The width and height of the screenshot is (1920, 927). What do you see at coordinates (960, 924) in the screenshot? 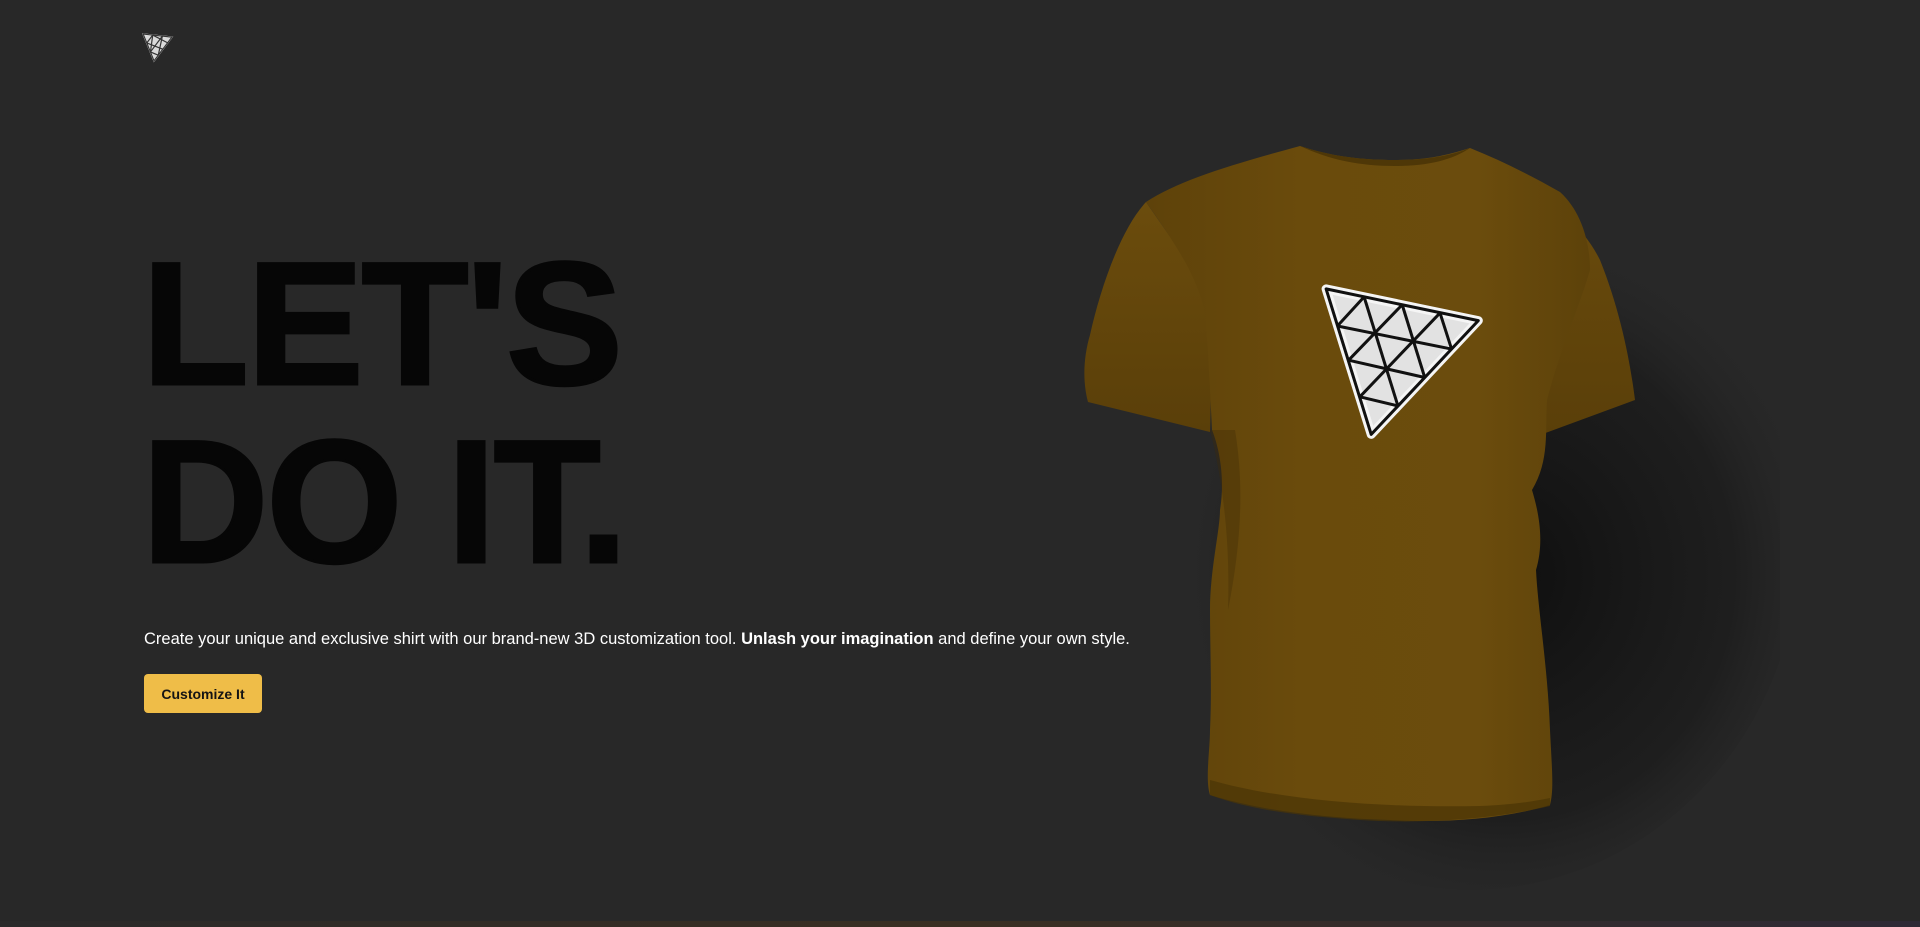
I see `page-bottom-edge` at bounding box center [960, 924].